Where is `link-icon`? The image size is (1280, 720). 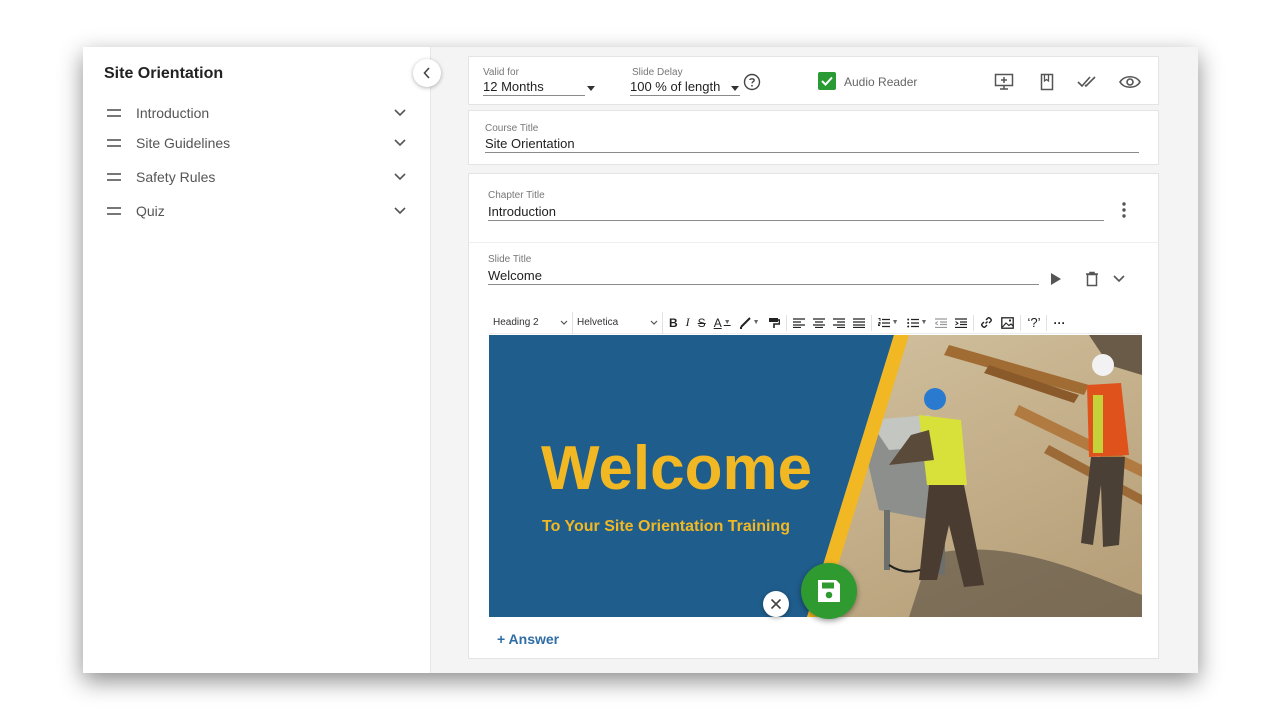 link-icon is located at coordinates (987, 322).